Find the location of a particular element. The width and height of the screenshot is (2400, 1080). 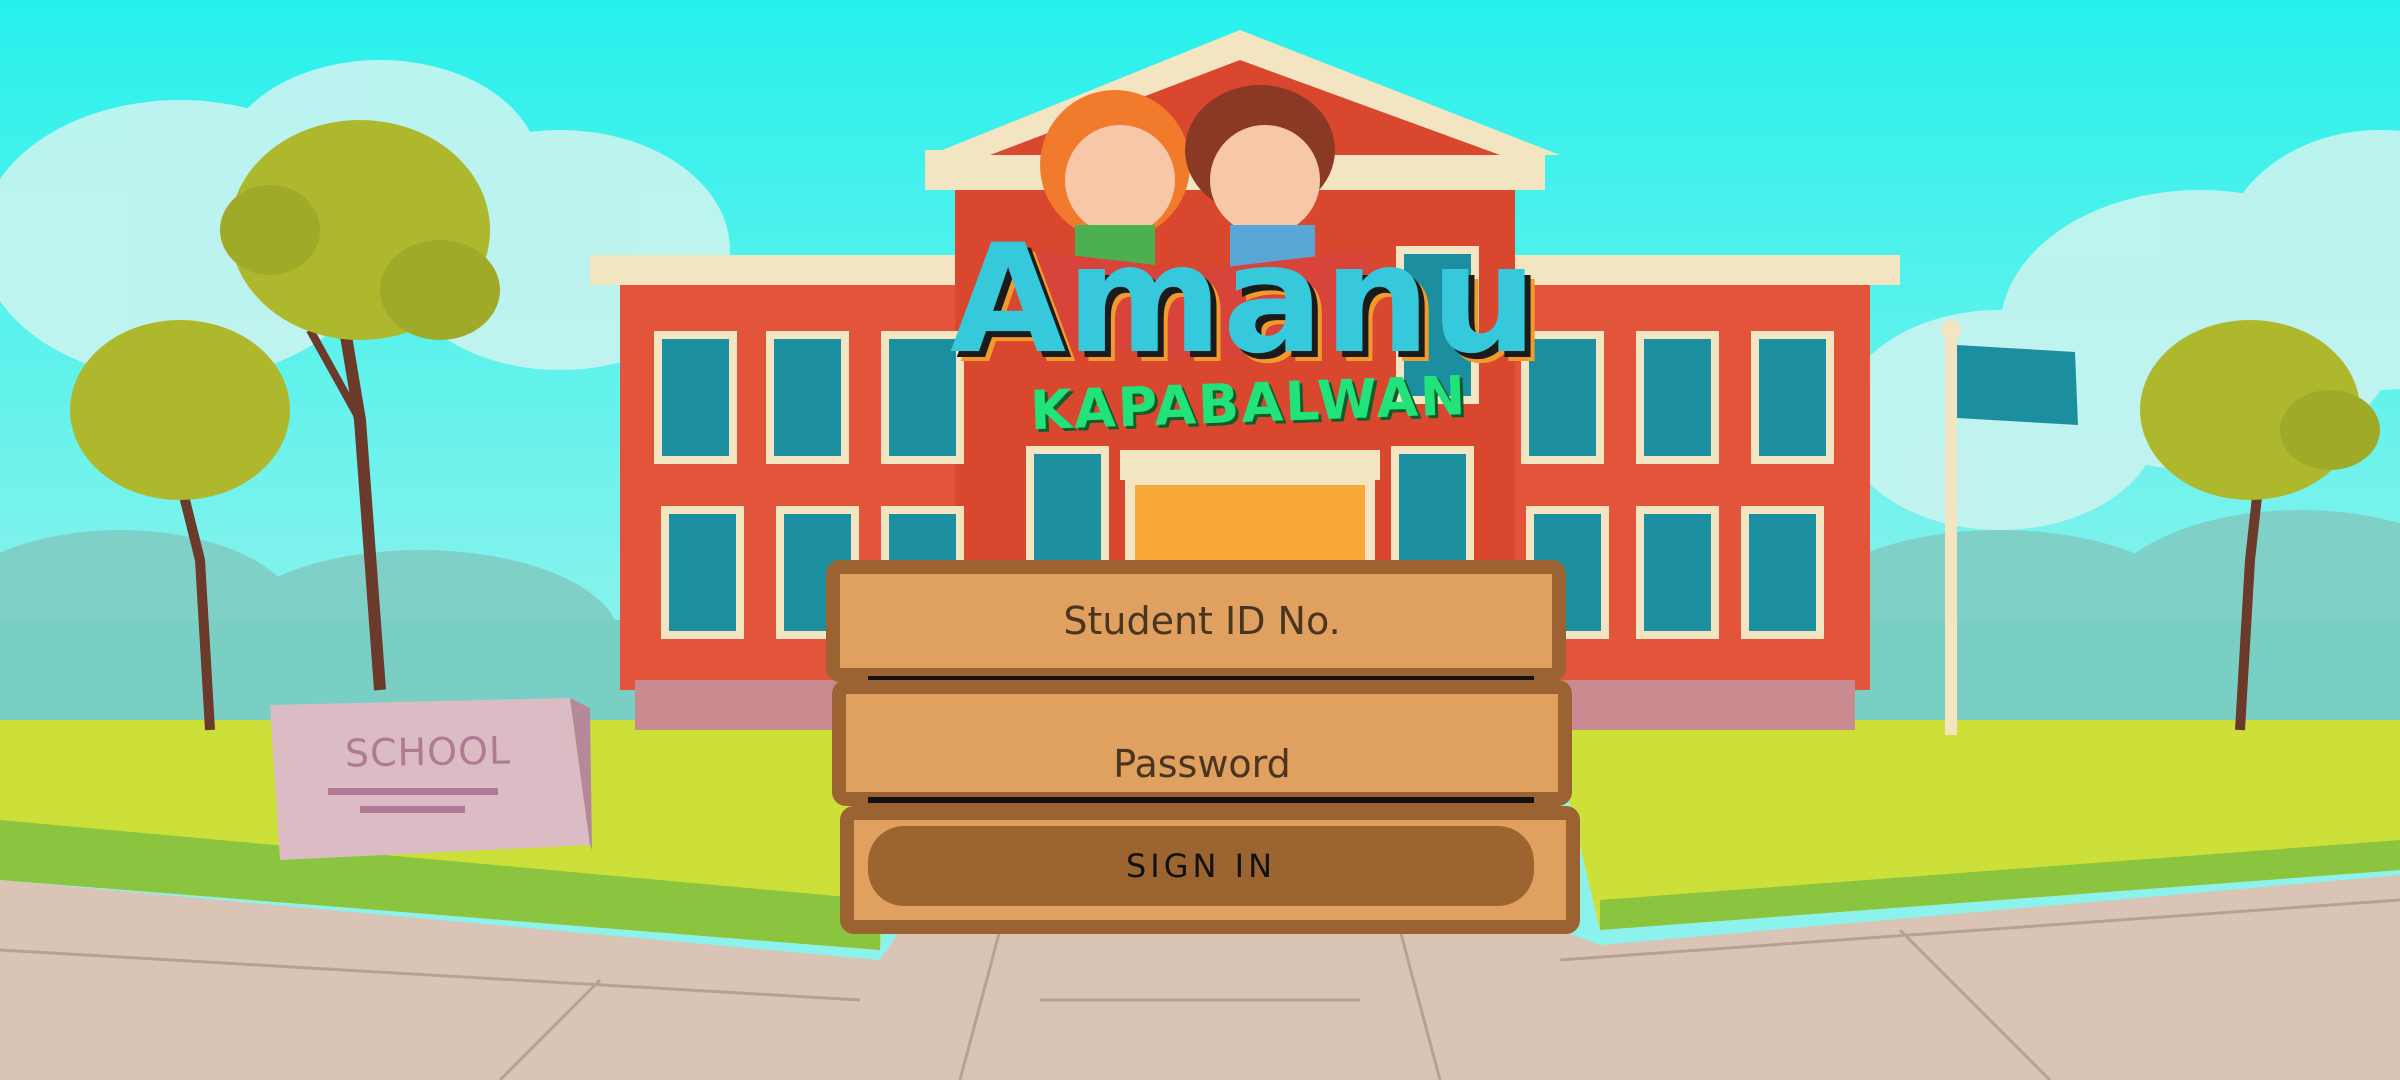

app-logo-title: Amanu is located at coordinates (1244, 300).